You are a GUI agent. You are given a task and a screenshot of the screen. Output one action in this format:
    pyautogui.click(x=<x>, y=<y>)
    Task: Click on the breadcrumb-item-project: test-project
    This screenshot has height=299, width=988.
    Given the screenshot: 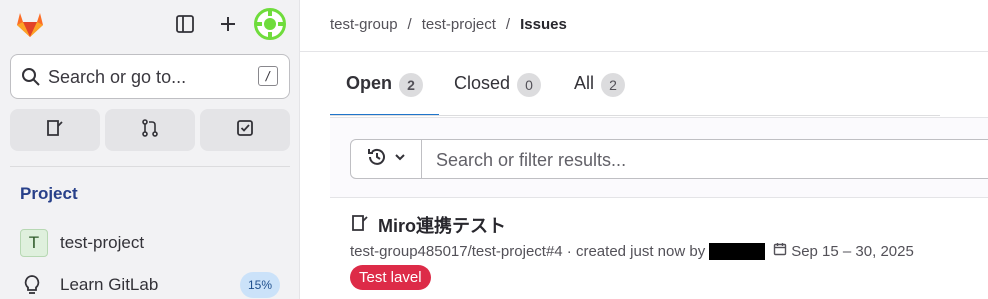 What is the action you would take?
    pyautogui.click(x=459, y=24)
    